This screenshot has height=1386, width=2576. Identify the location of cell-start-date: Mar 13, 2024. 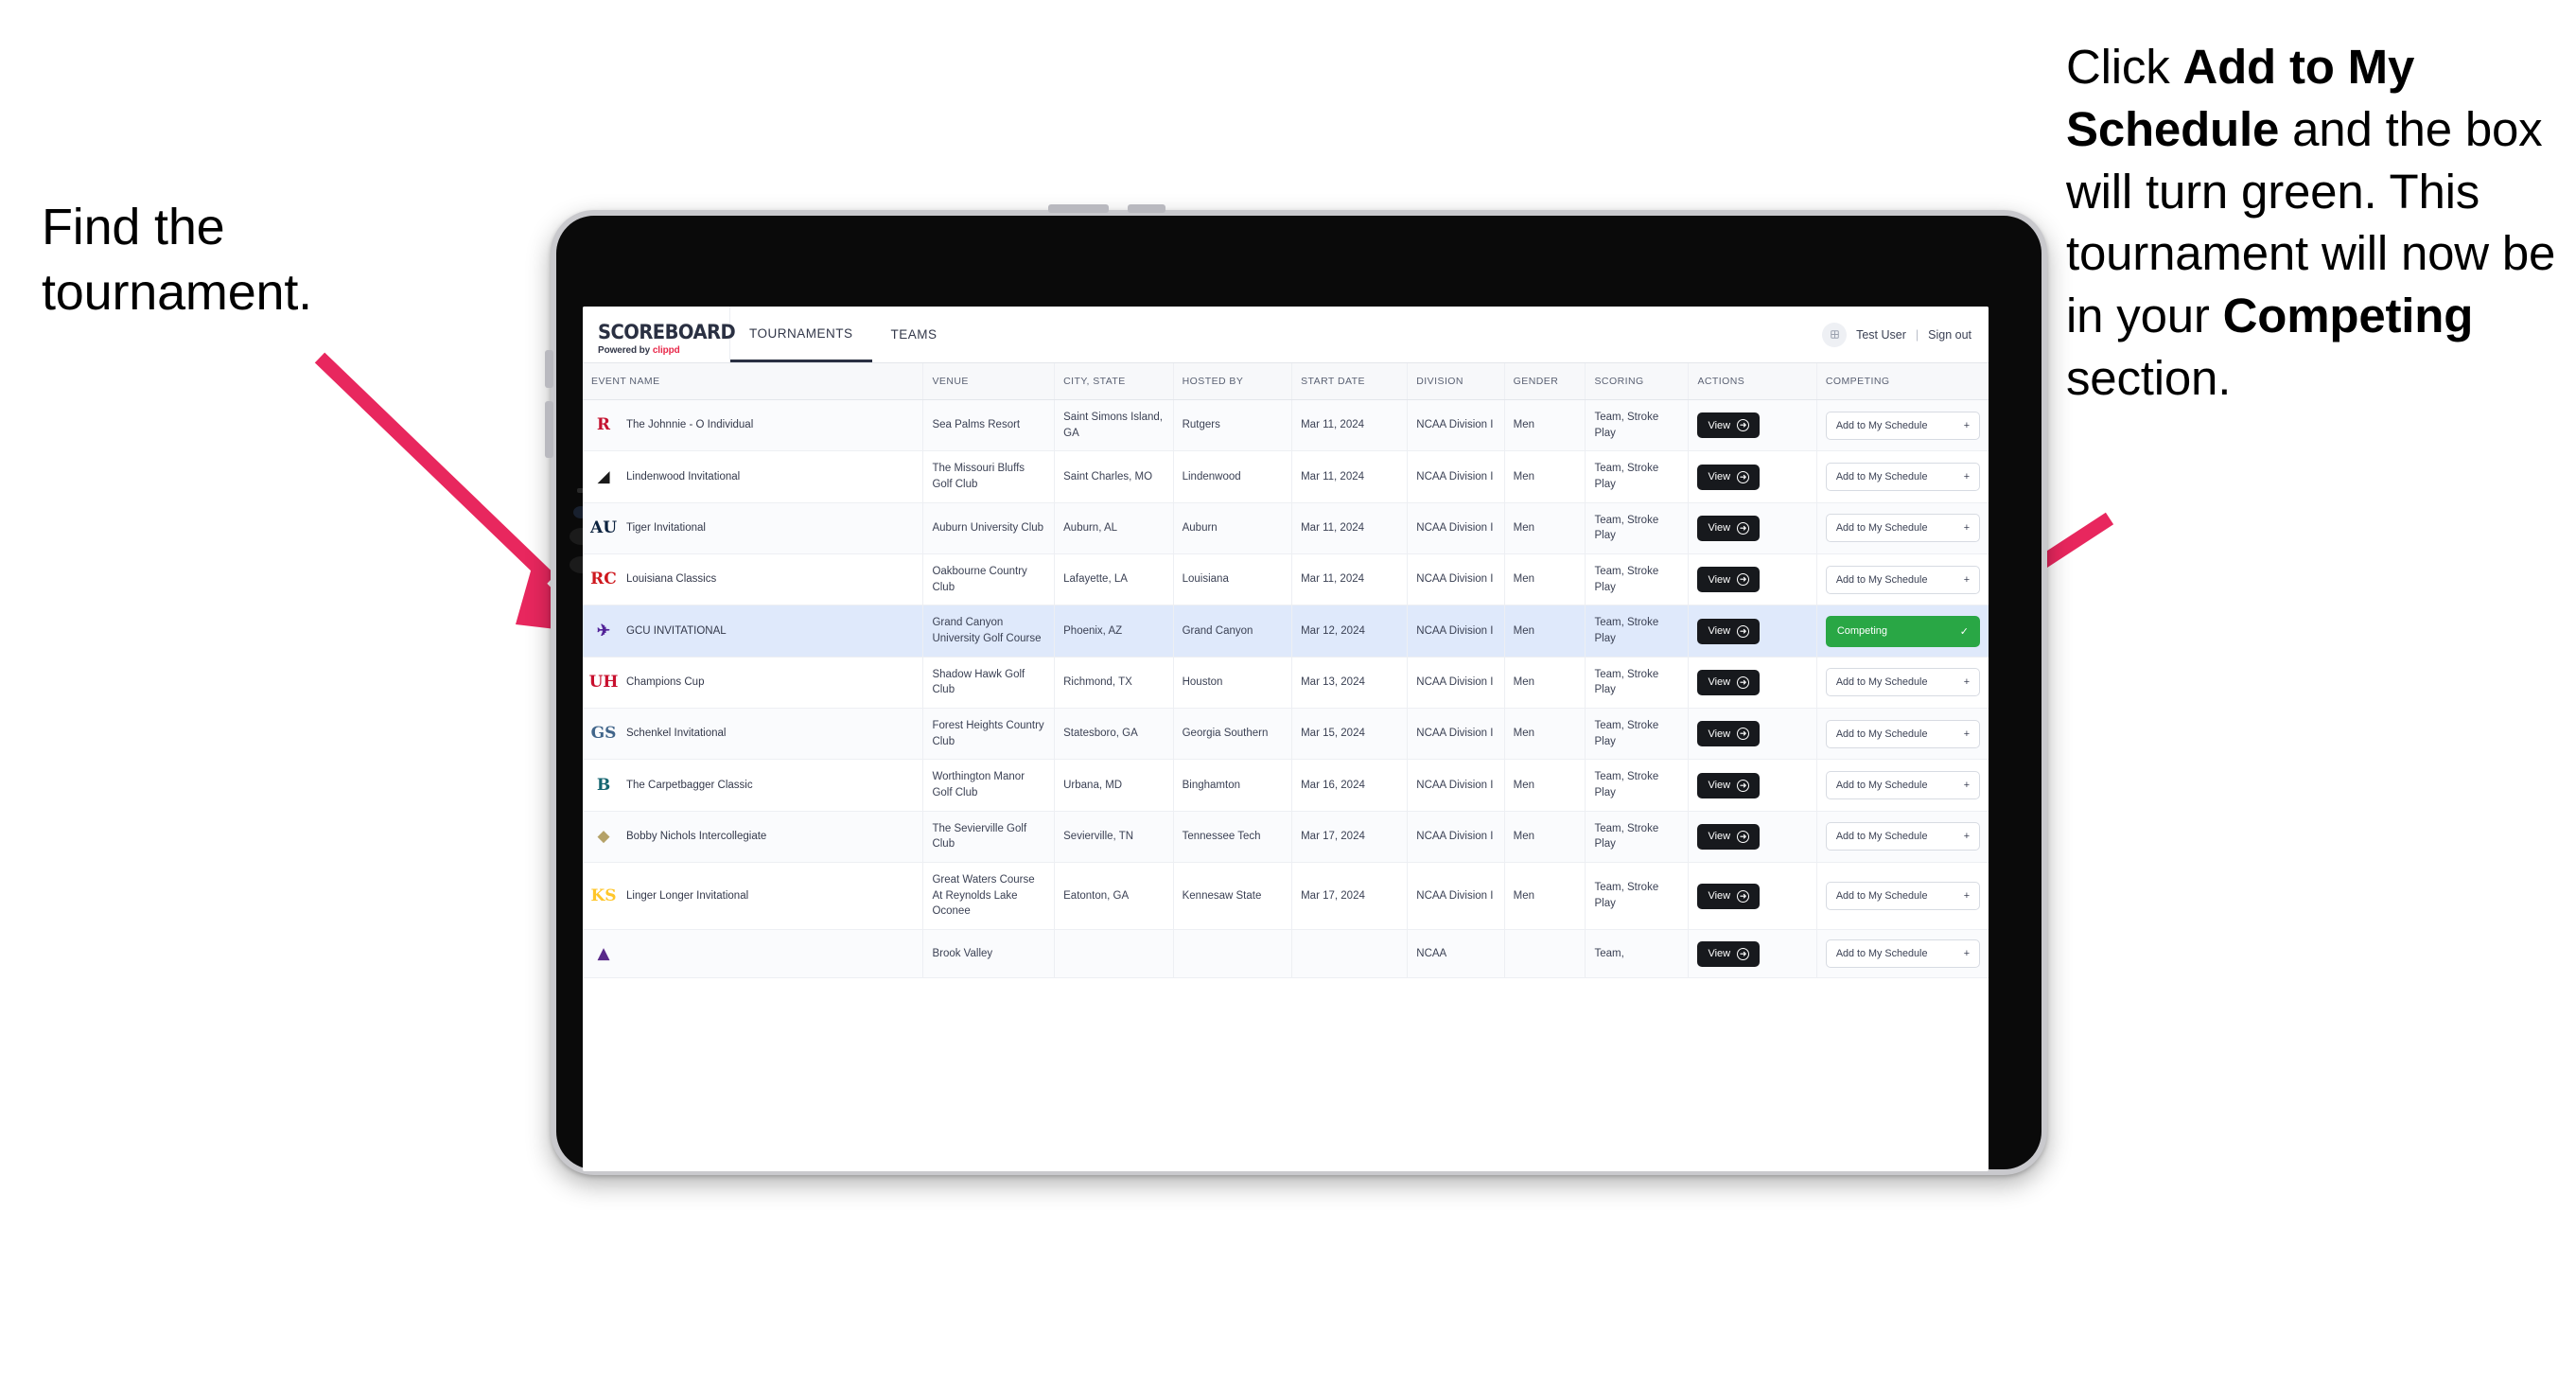
(1350, 683).